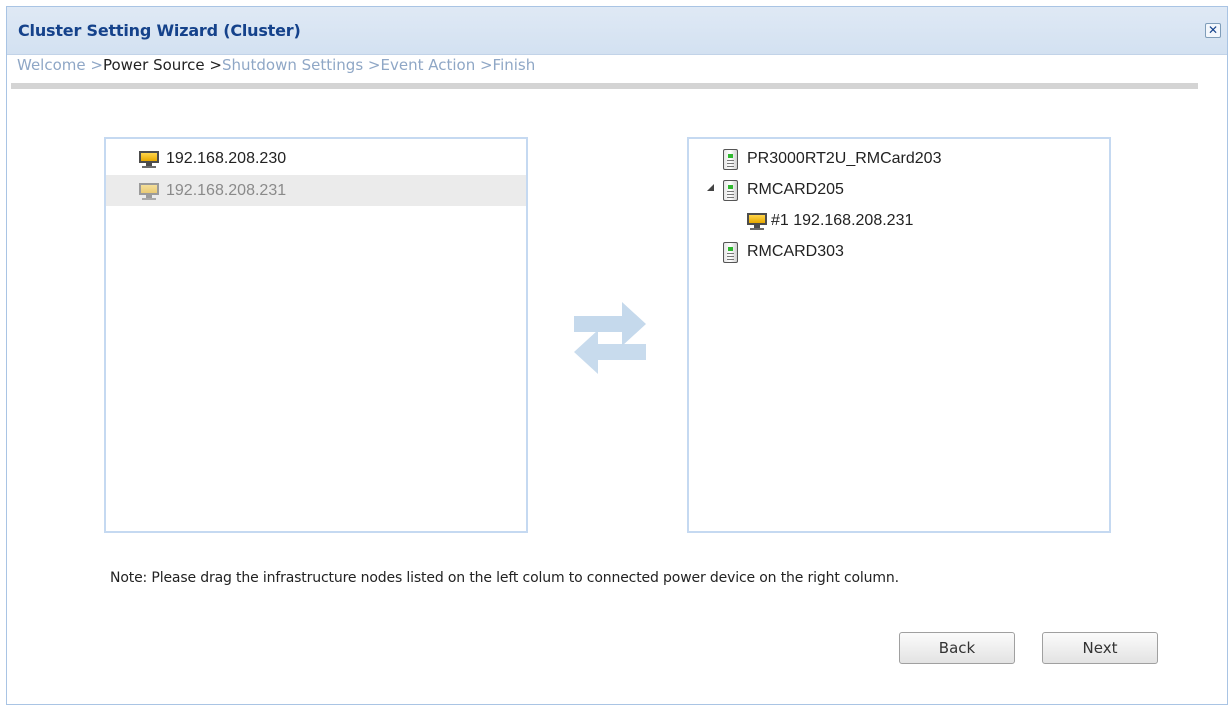 This screenshot has height=706, width=1229. What do you see at coordinates (428, 65) in the screenshot?
I see `breadcrumb-step-label: Event Action` at bounding box center [428, 65].